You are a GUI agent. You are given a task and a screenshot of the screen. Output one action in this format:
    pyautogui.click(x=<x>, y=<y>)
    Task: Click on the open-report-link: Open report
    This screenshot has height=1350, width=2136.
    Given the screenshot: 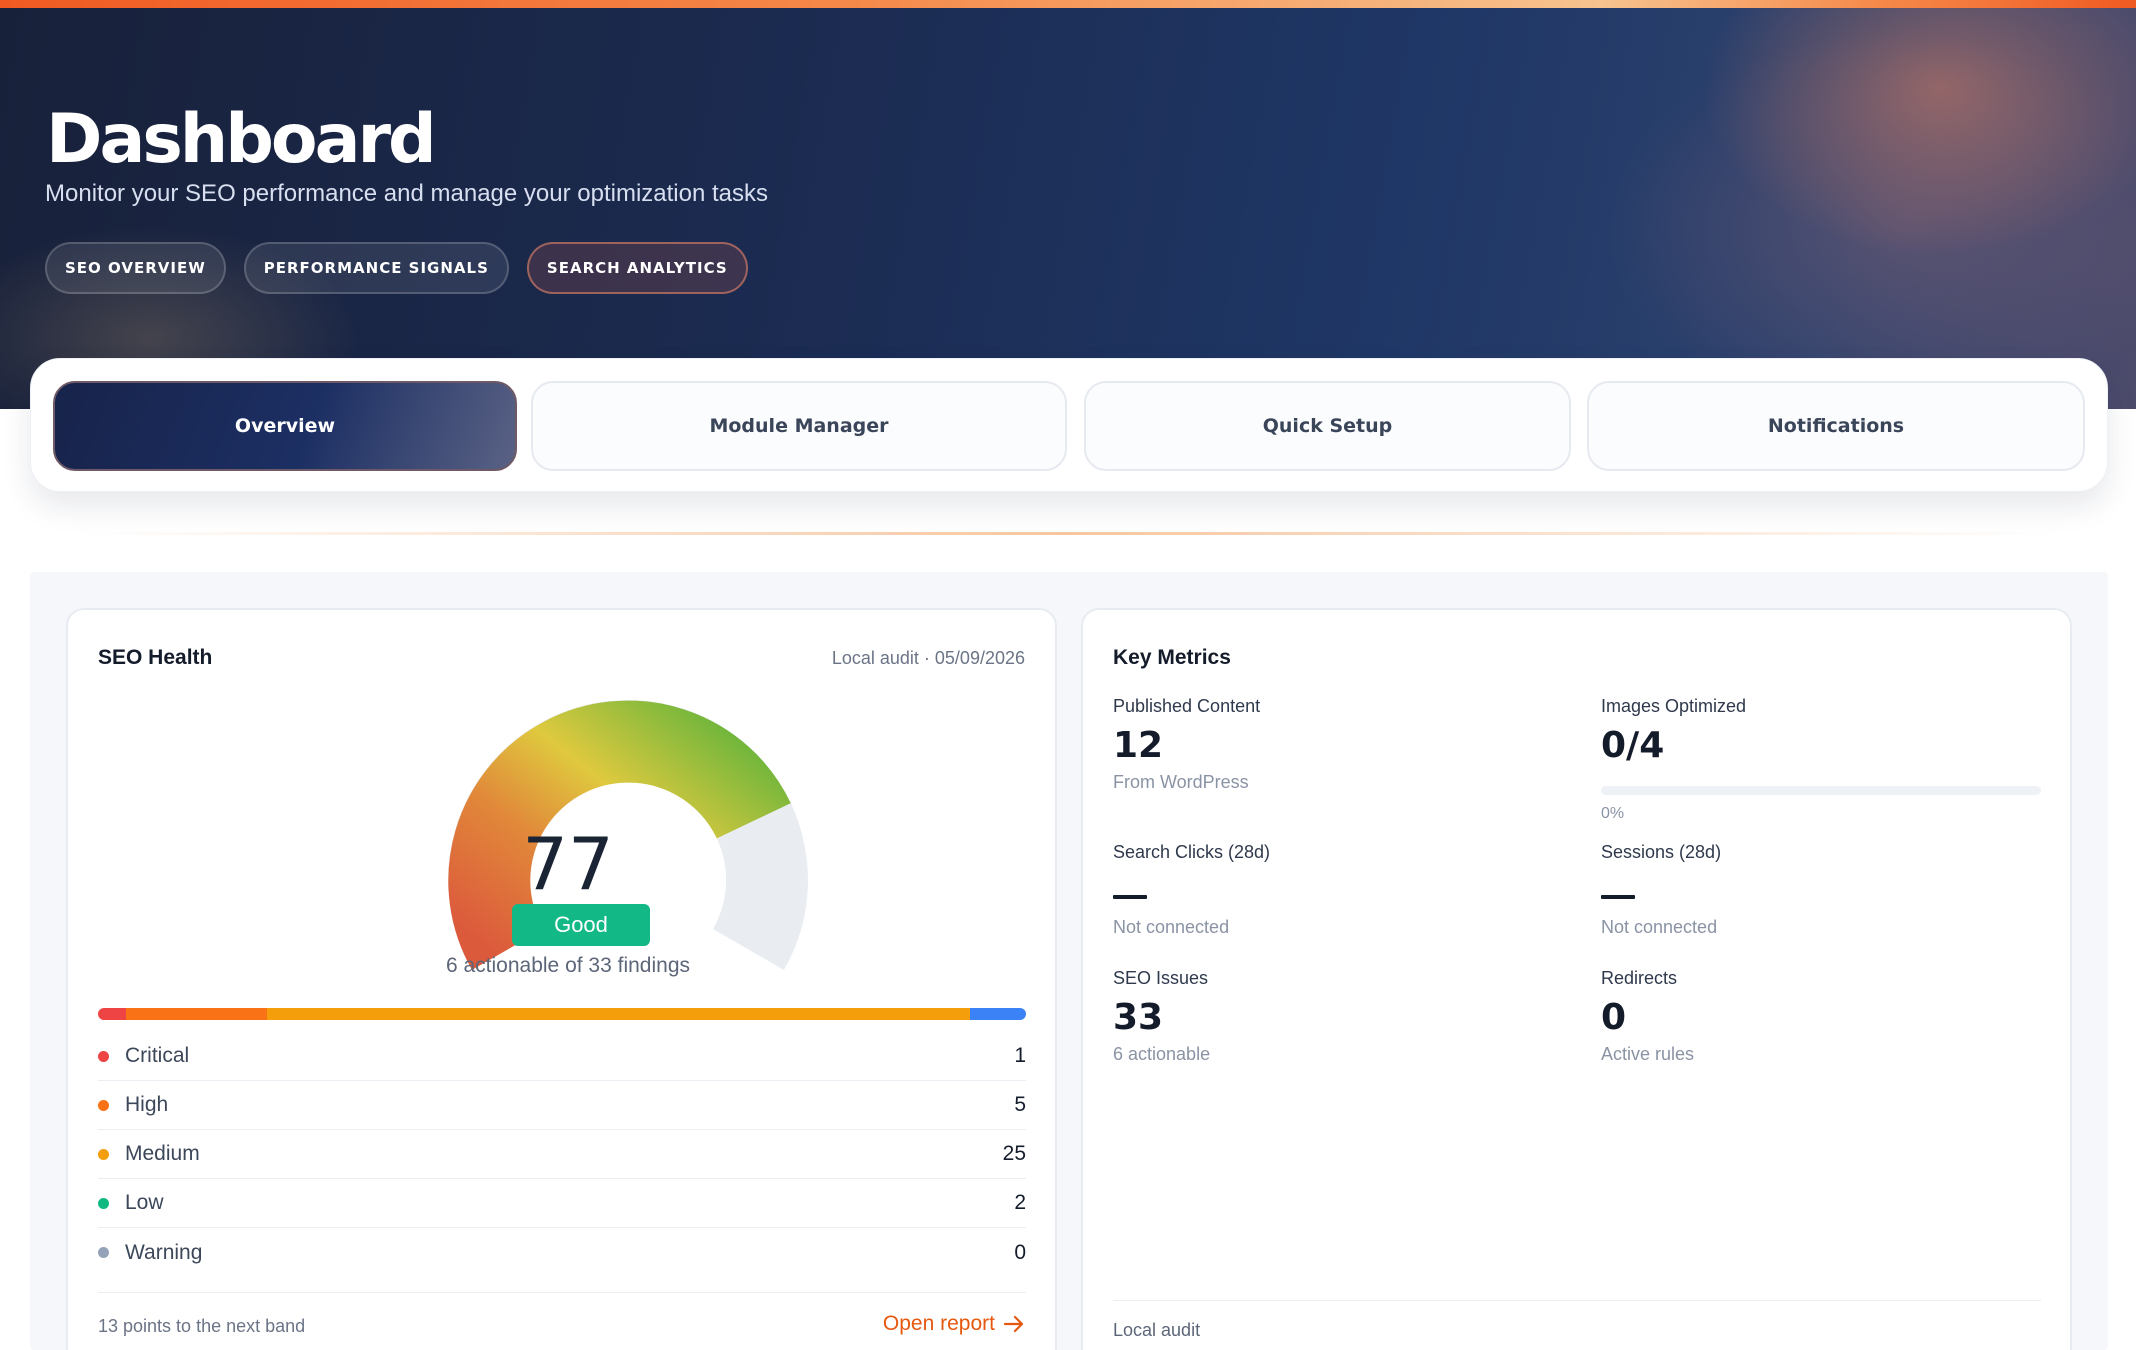 What is the action you would take?
    pyautogui.click(x=954, y=1324)
    